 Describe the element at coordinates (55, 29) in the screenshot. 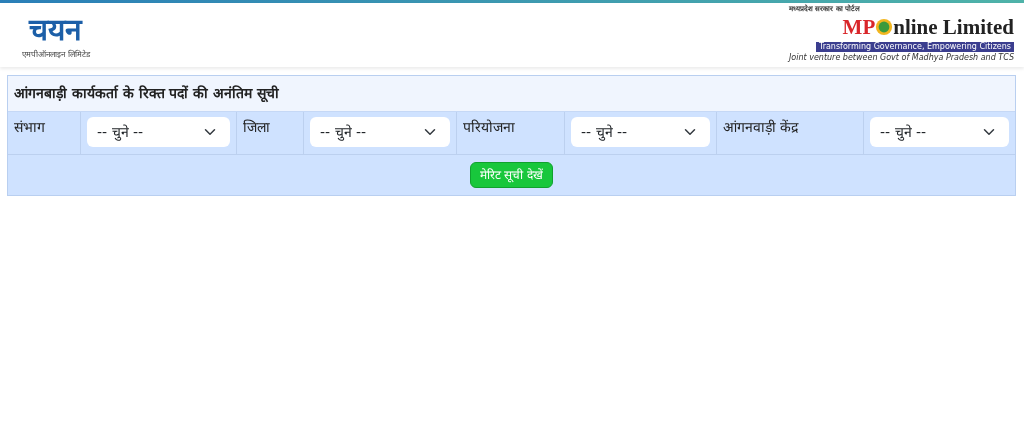

I see `logo-wordmark: चयन` at that location.